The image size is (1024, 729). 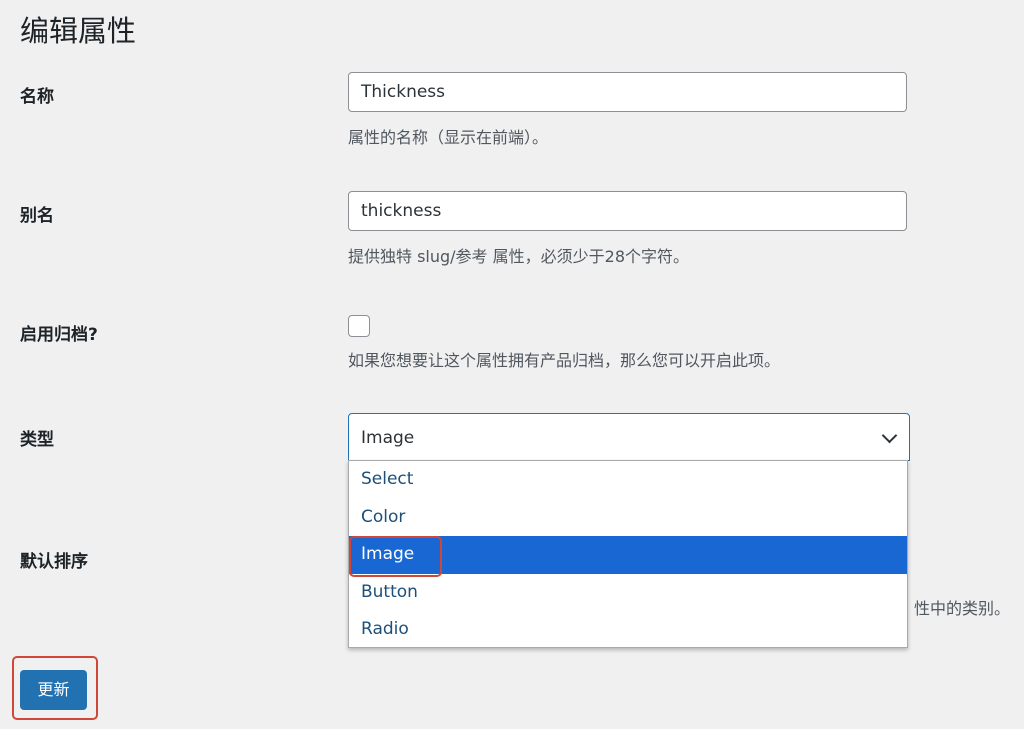 What do you see at coordinates (961, 608) in the screenshot?
I see `order-description: 性中的类别。` at bounding box center [961, 608].